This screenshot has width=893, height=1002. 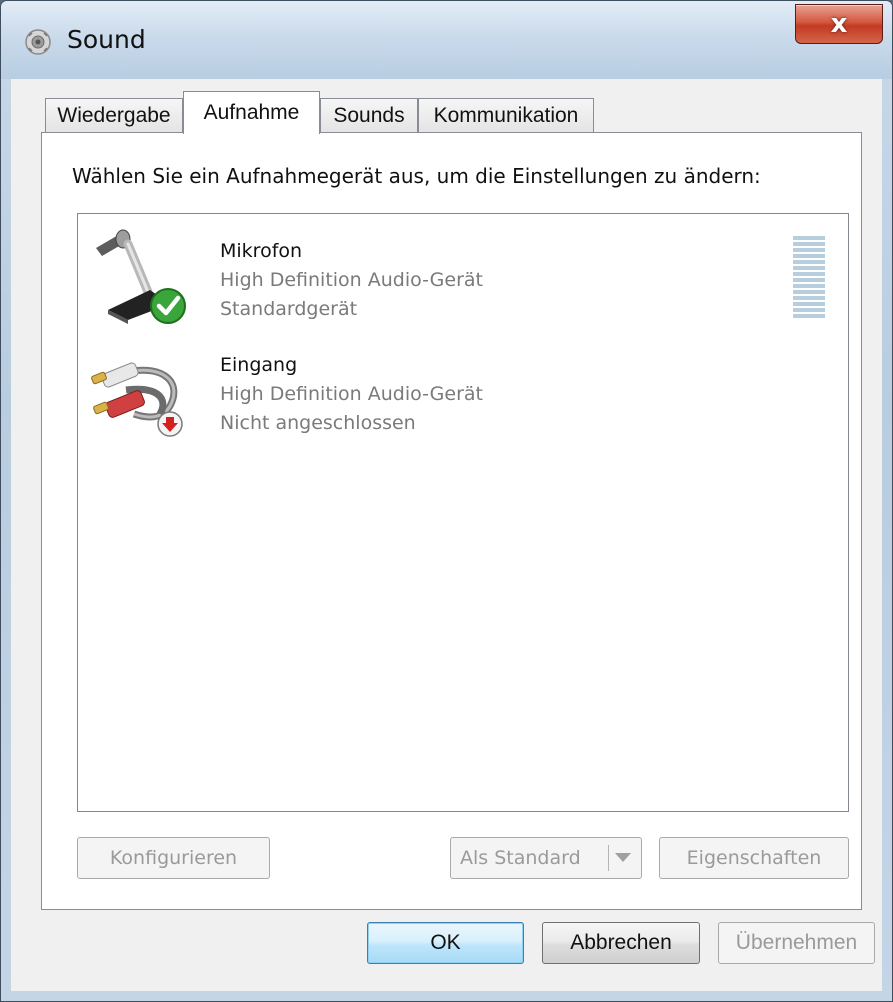 I want to click on apply-button: Übernehmen, so click(x=796, y=943).